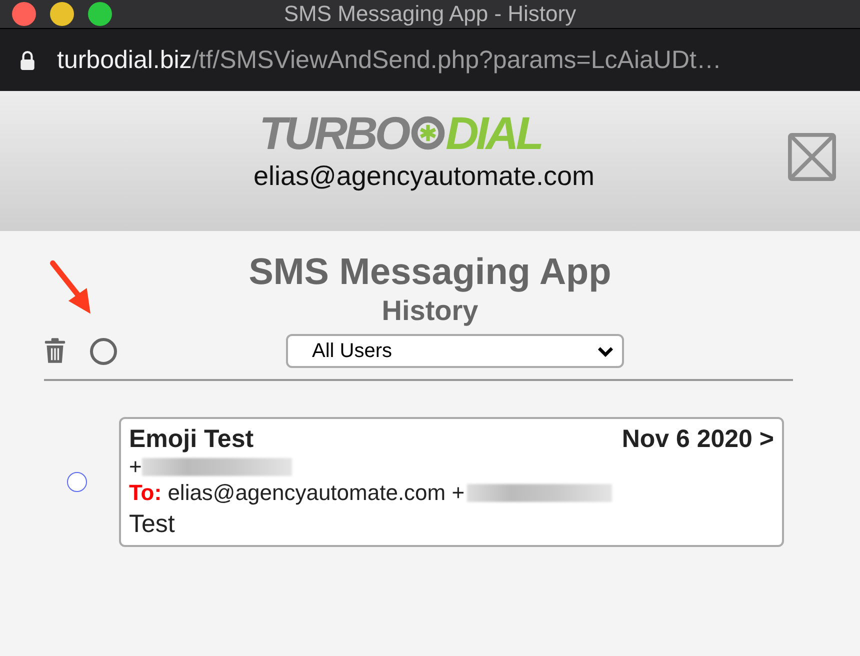  What do you see at coordinates (191, 439) in the screenshot?
I see `message-subject: Emoji Test` at bounding box center [191, 439].